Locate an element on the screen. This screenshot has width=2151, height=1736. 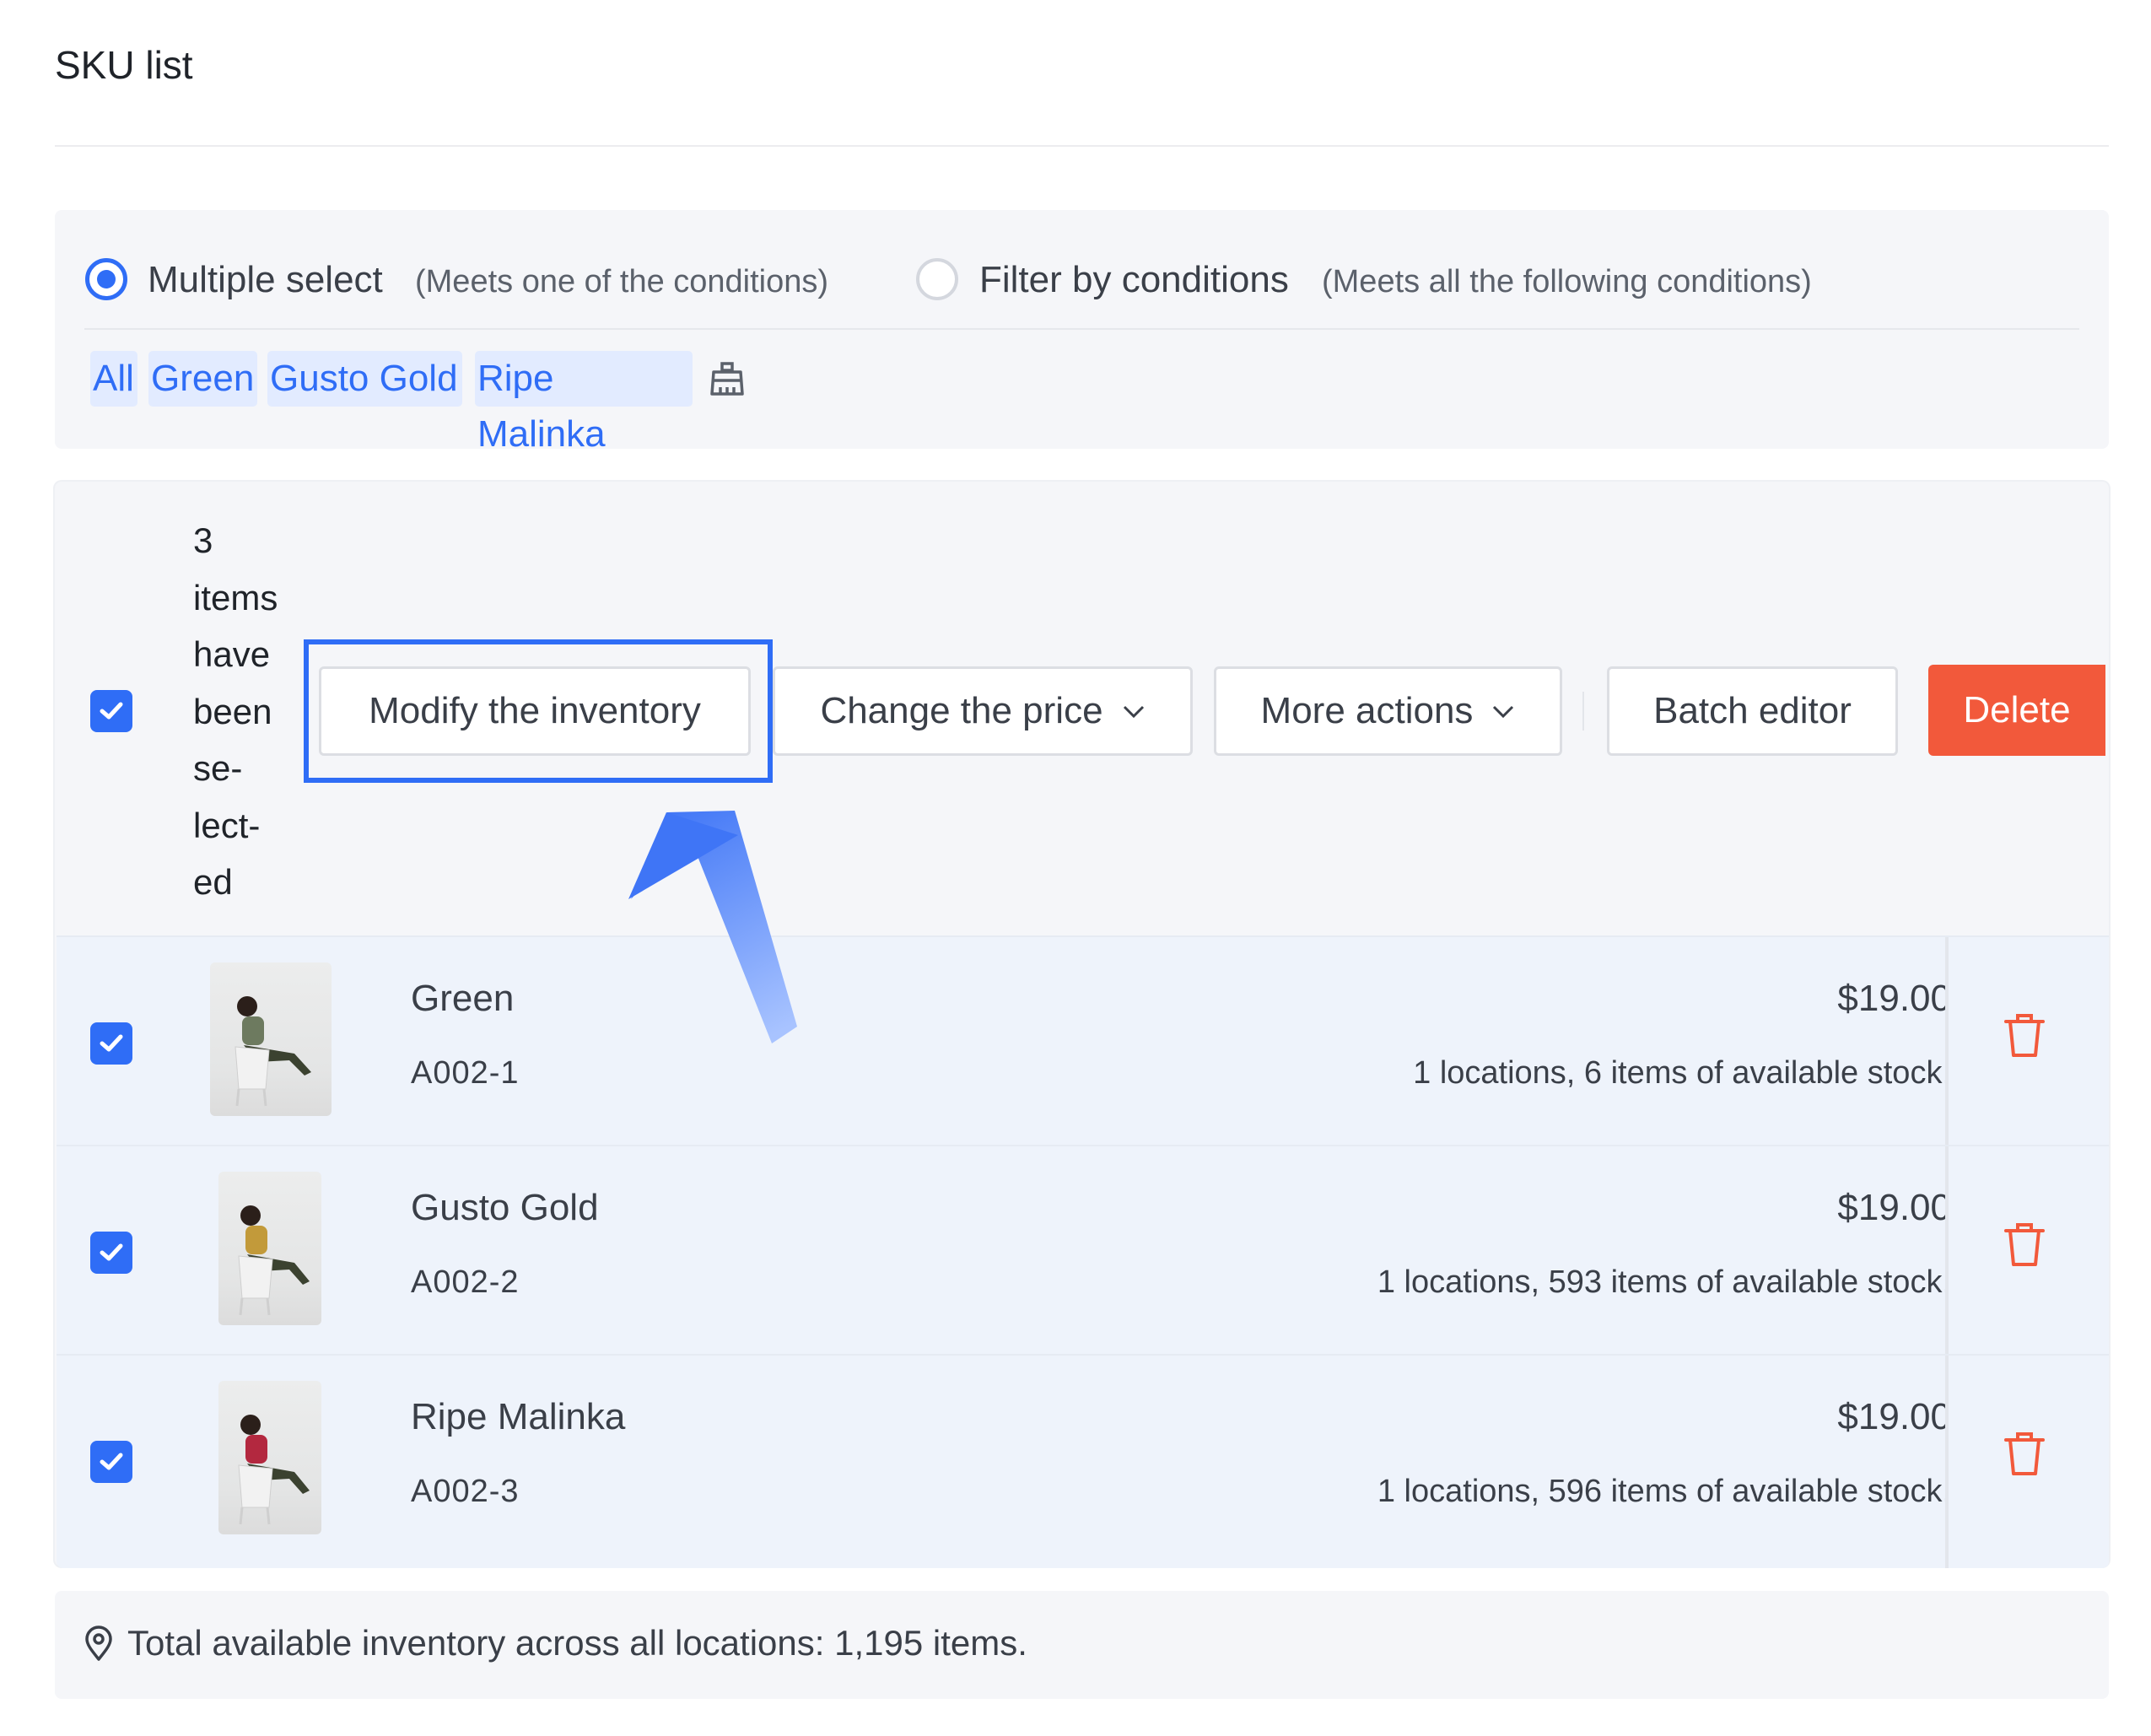
shirt-fill is located at coordinates (253, 1030).